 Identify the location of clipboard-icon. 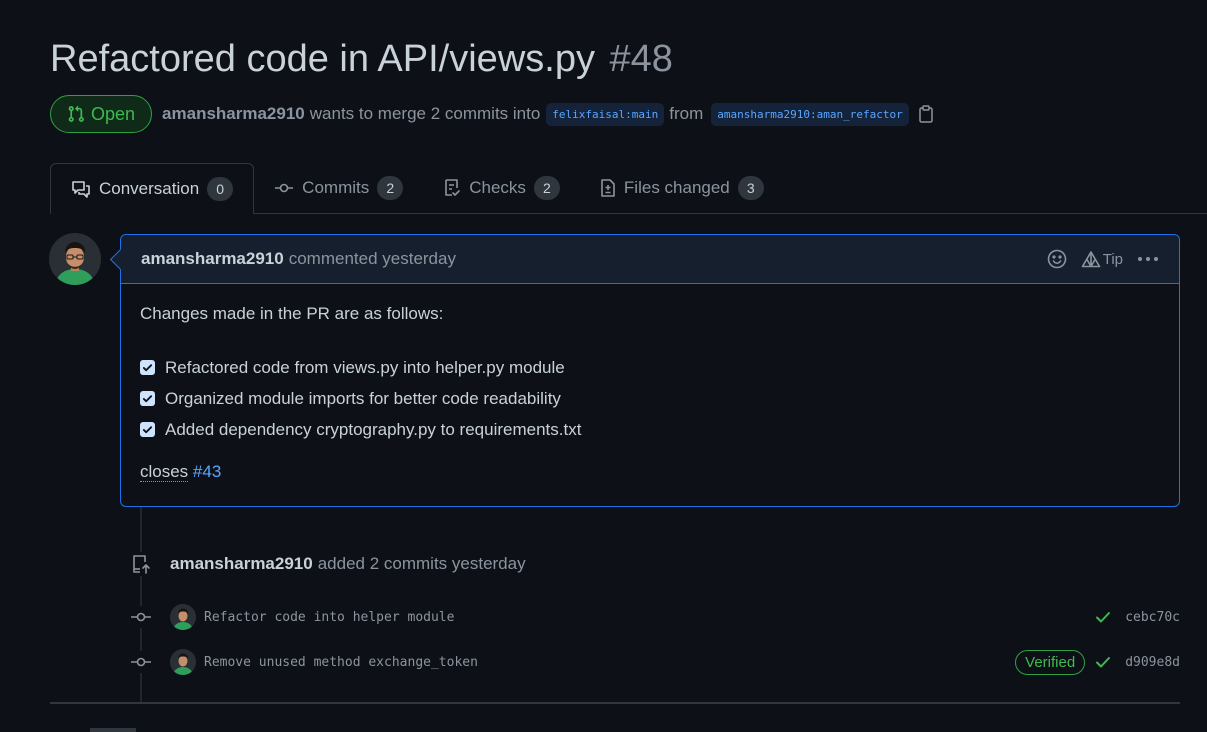
(926, 114).